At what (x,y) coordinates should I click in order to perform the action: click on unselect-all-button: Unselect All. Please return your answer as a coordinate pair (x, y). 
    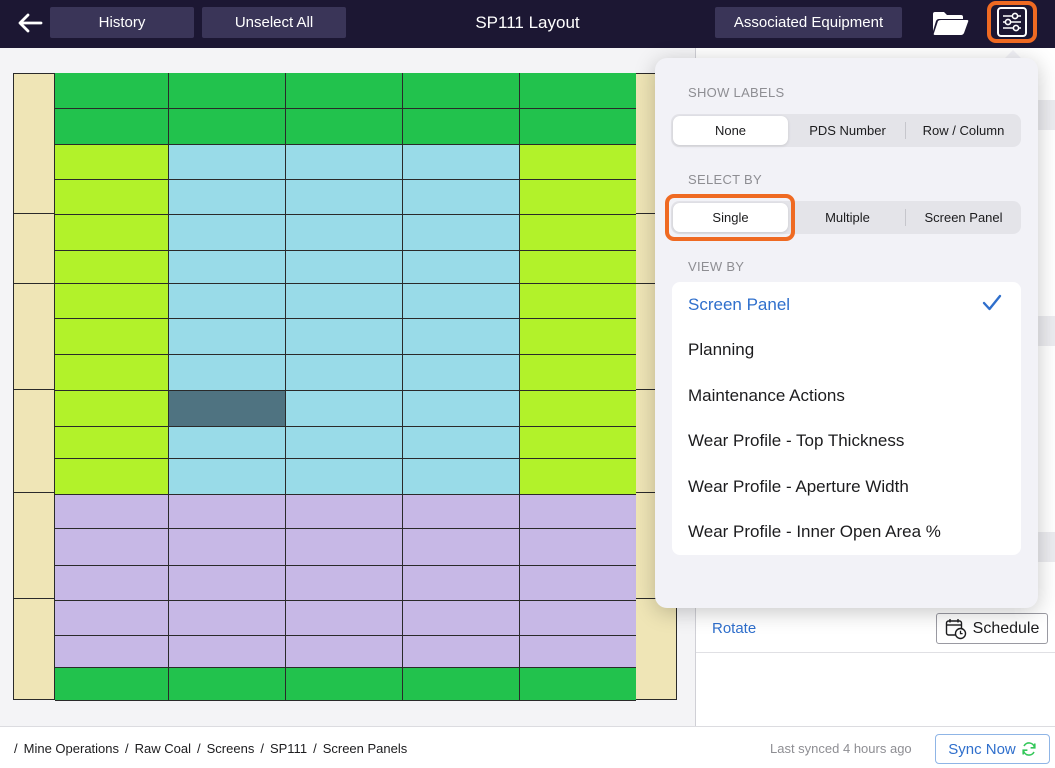
    Looking at the image, I should click on (274, 22).